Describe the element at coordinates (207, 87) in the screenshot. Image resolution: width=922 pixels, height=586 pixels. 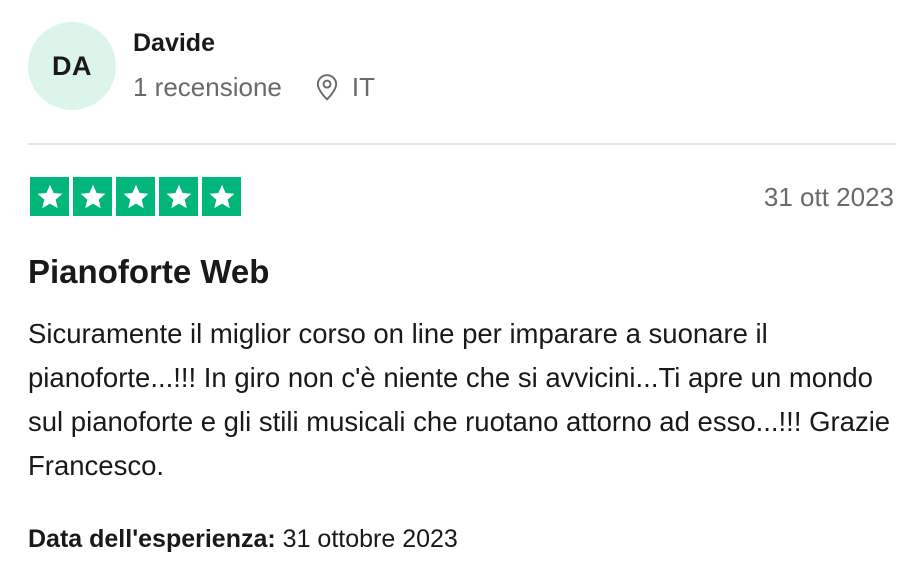
I see `review-count: 1 recensione` at that location.